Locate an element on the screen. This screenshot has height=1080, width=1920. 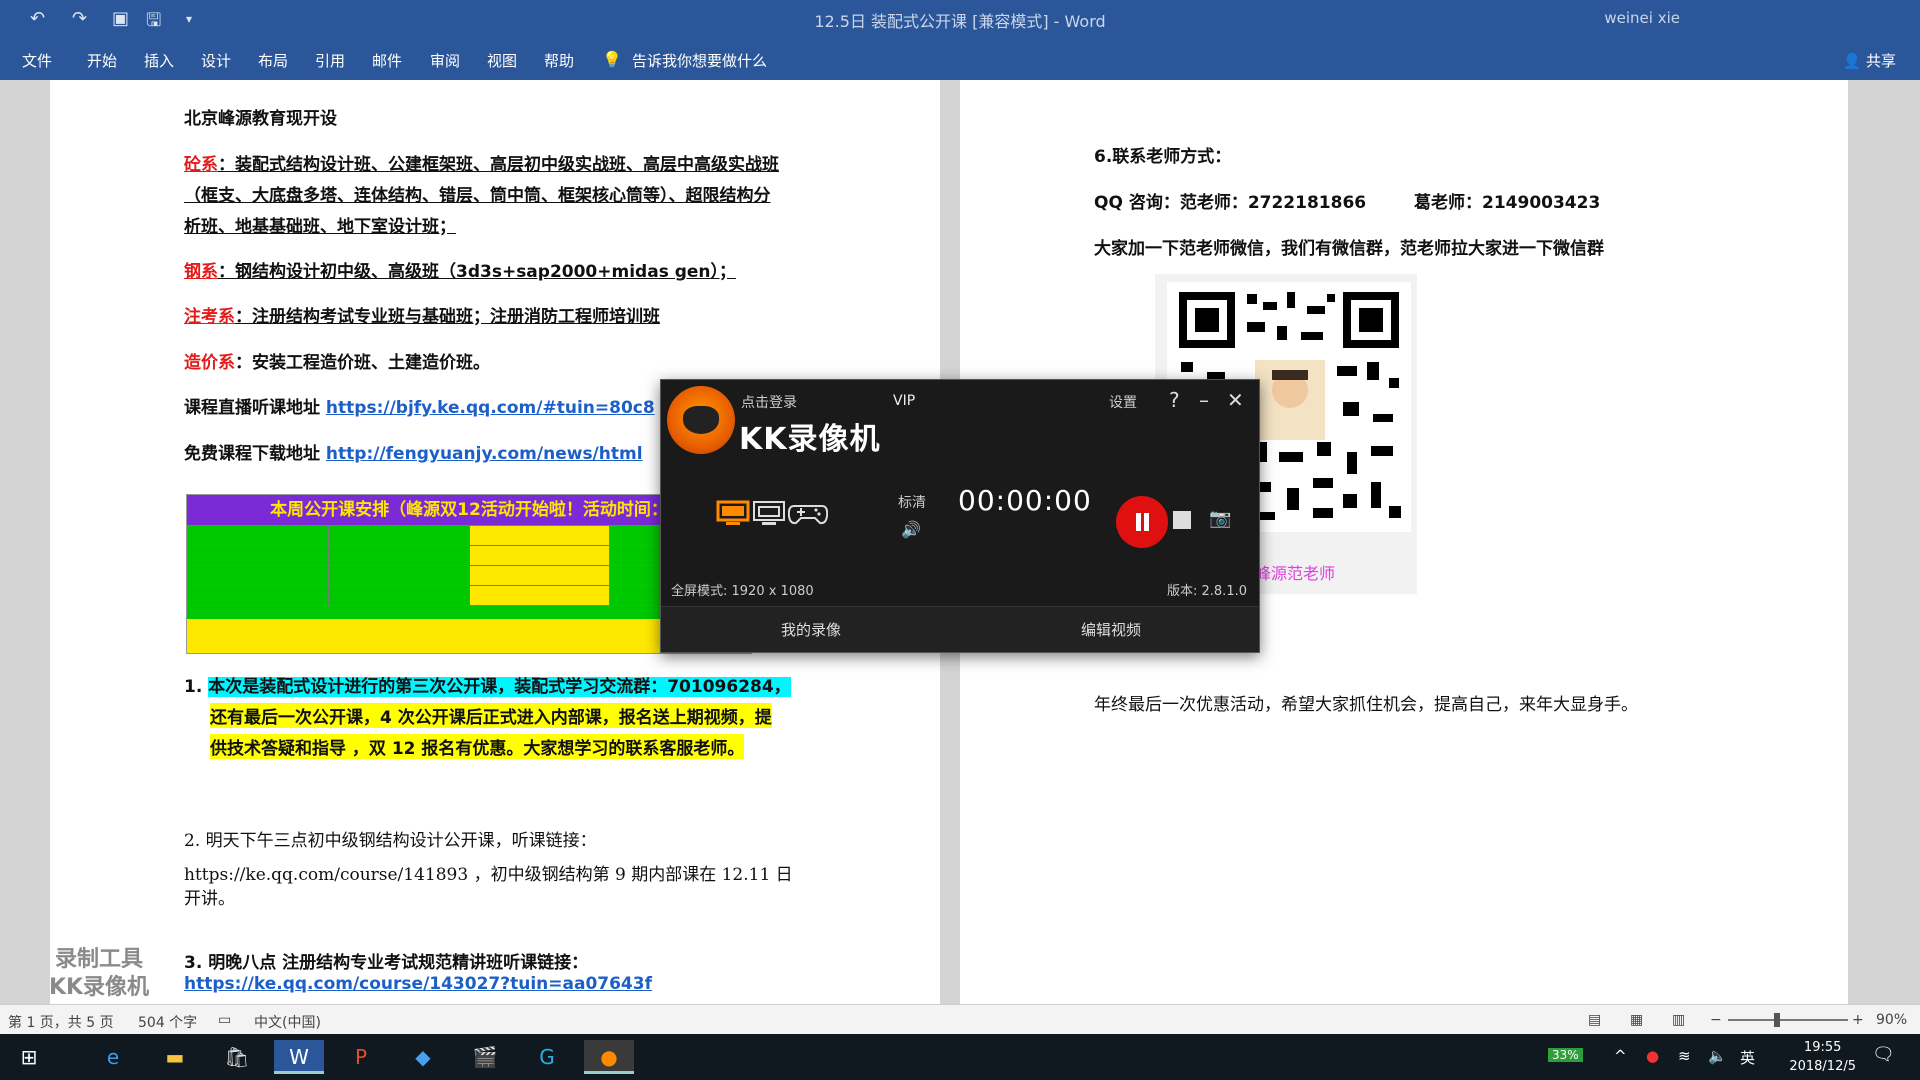
word-app-icon: W is located at coordinates (299, 1057).